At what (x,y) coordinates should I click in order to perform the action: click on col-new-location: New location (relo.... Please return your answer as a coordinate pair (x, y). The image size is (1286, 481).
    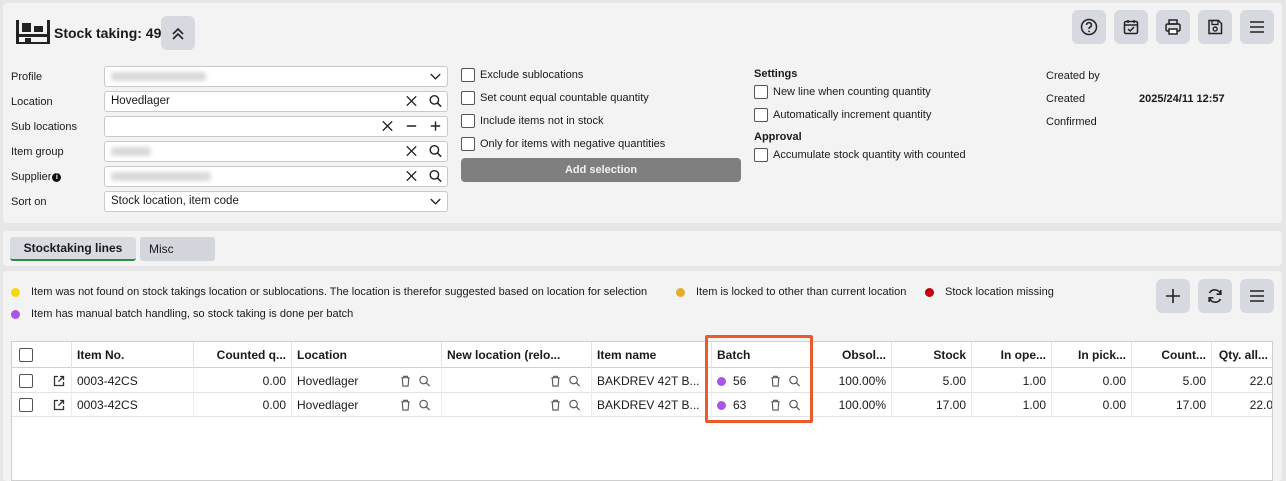
    Looking at the image, I should click on (517, 355).